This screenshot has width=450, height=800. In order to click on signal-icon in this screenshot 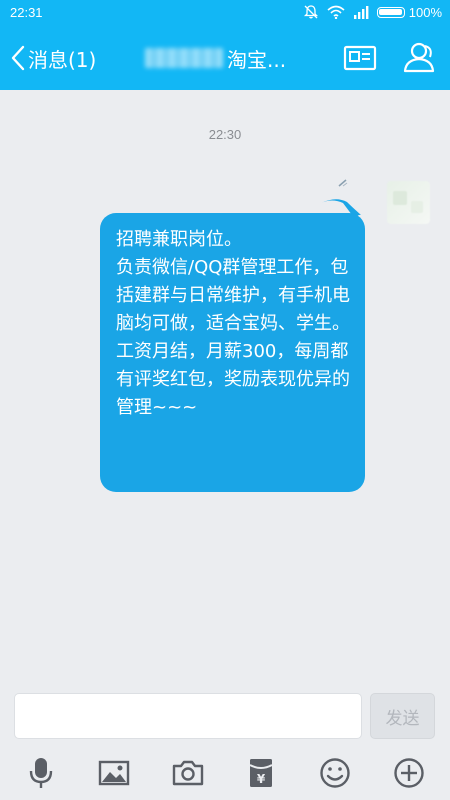, I will do `click(361, 12)`.